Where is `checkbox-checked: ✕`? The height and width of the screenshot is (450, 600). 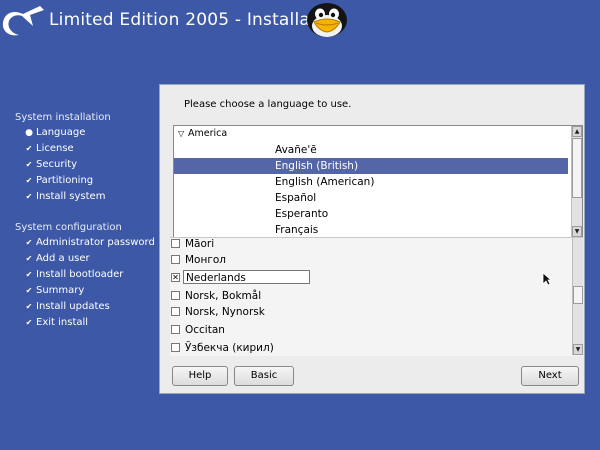 checkbox-checked: ✕ is located at coordinates (175, 277).